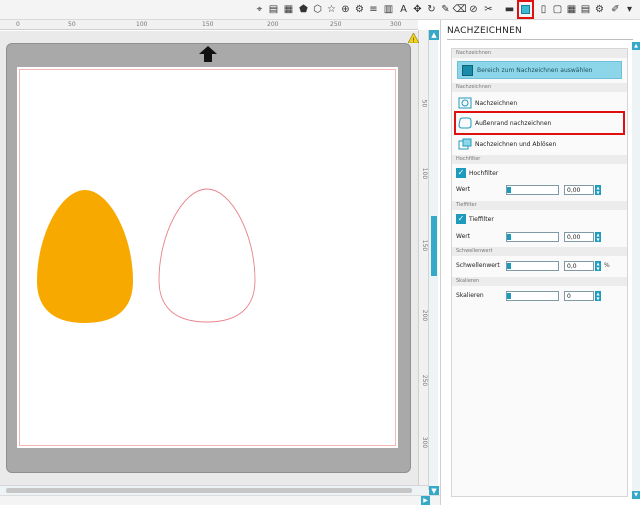 This screenshot has height=505, width=640. What do you see at coordinates (629, 9) in the screenshot?
I see `dropdown-icon: ▾` at bounding box center [629, 9].